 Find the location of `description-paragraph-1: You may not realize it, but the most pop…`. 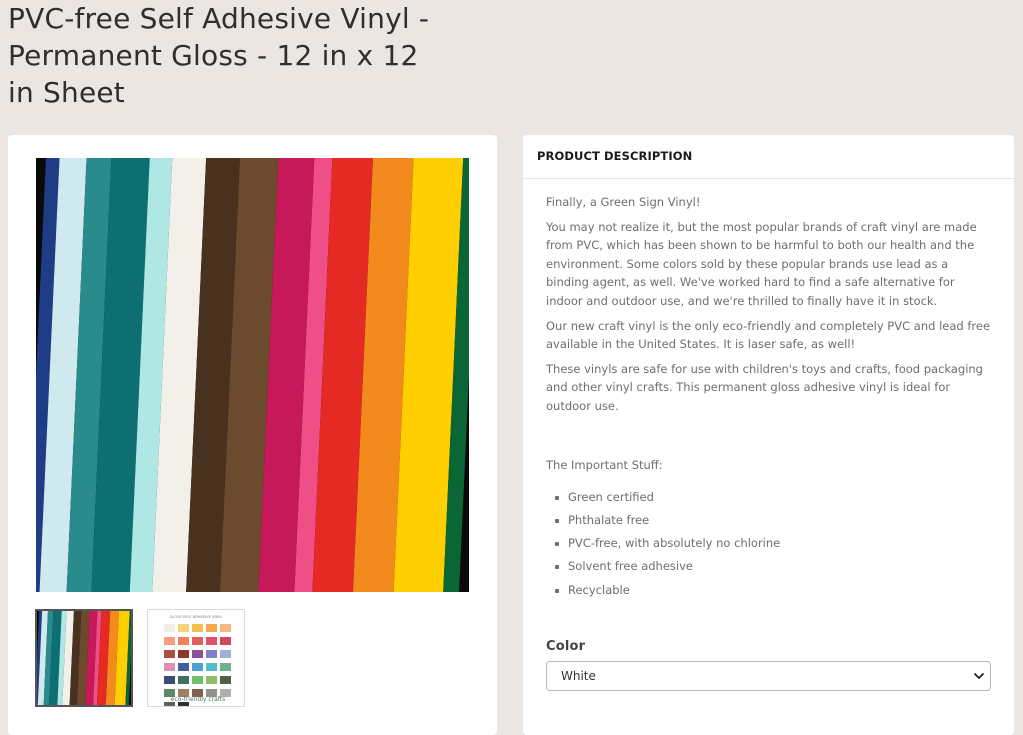

description-paragraph-1: You may not realize it, but the most pop… is located at coordinates (761, 263).